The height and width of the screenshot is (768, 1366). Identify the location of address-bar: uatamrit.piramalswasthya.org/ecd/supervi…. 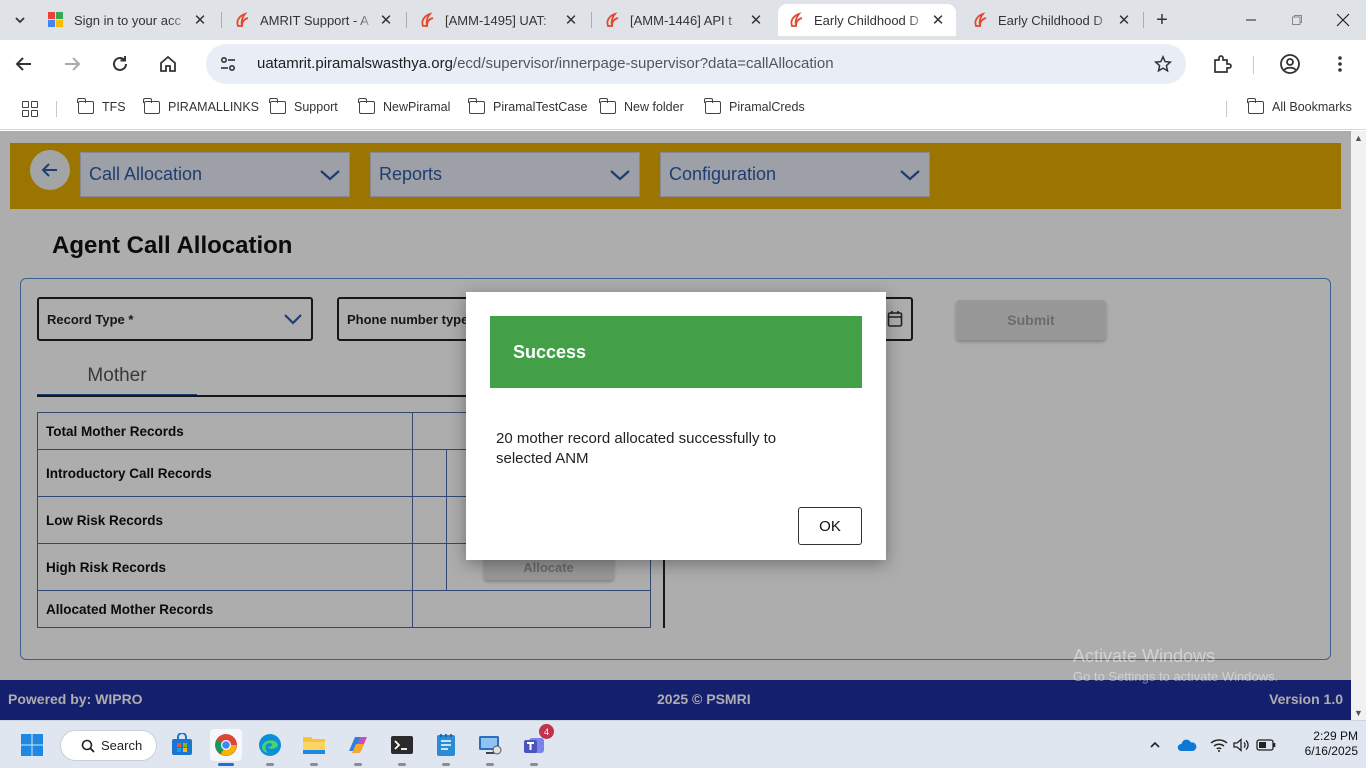
(696, 64).